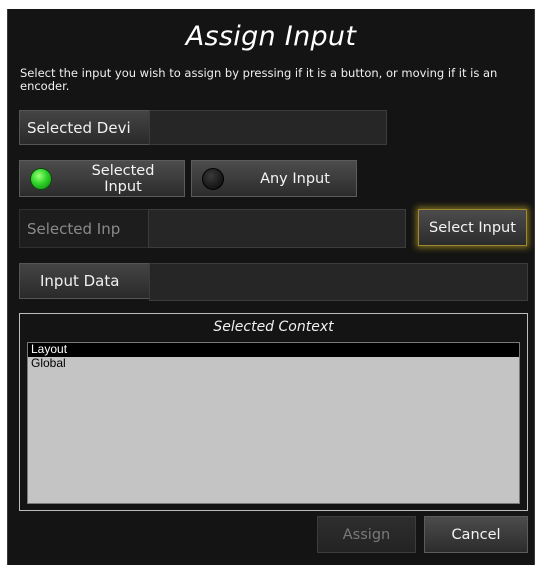  What do you see at coordinates (273, 364) in the screenshot?
I see `context-item-global: Global` at bounding box center [273, 364].